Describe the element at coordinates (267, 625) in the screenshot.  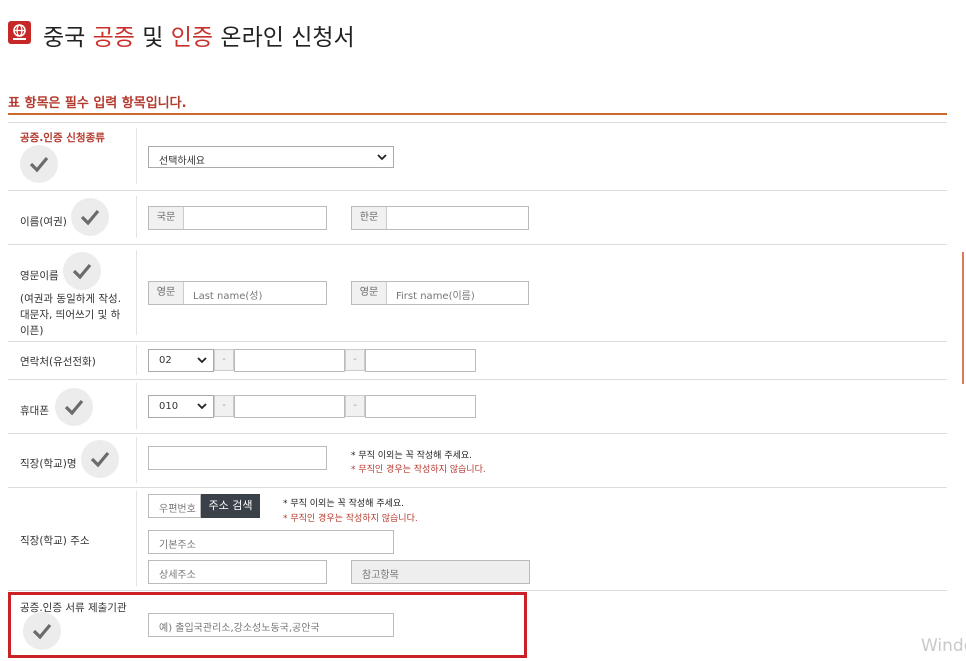
I see `highlight-box` at that location.